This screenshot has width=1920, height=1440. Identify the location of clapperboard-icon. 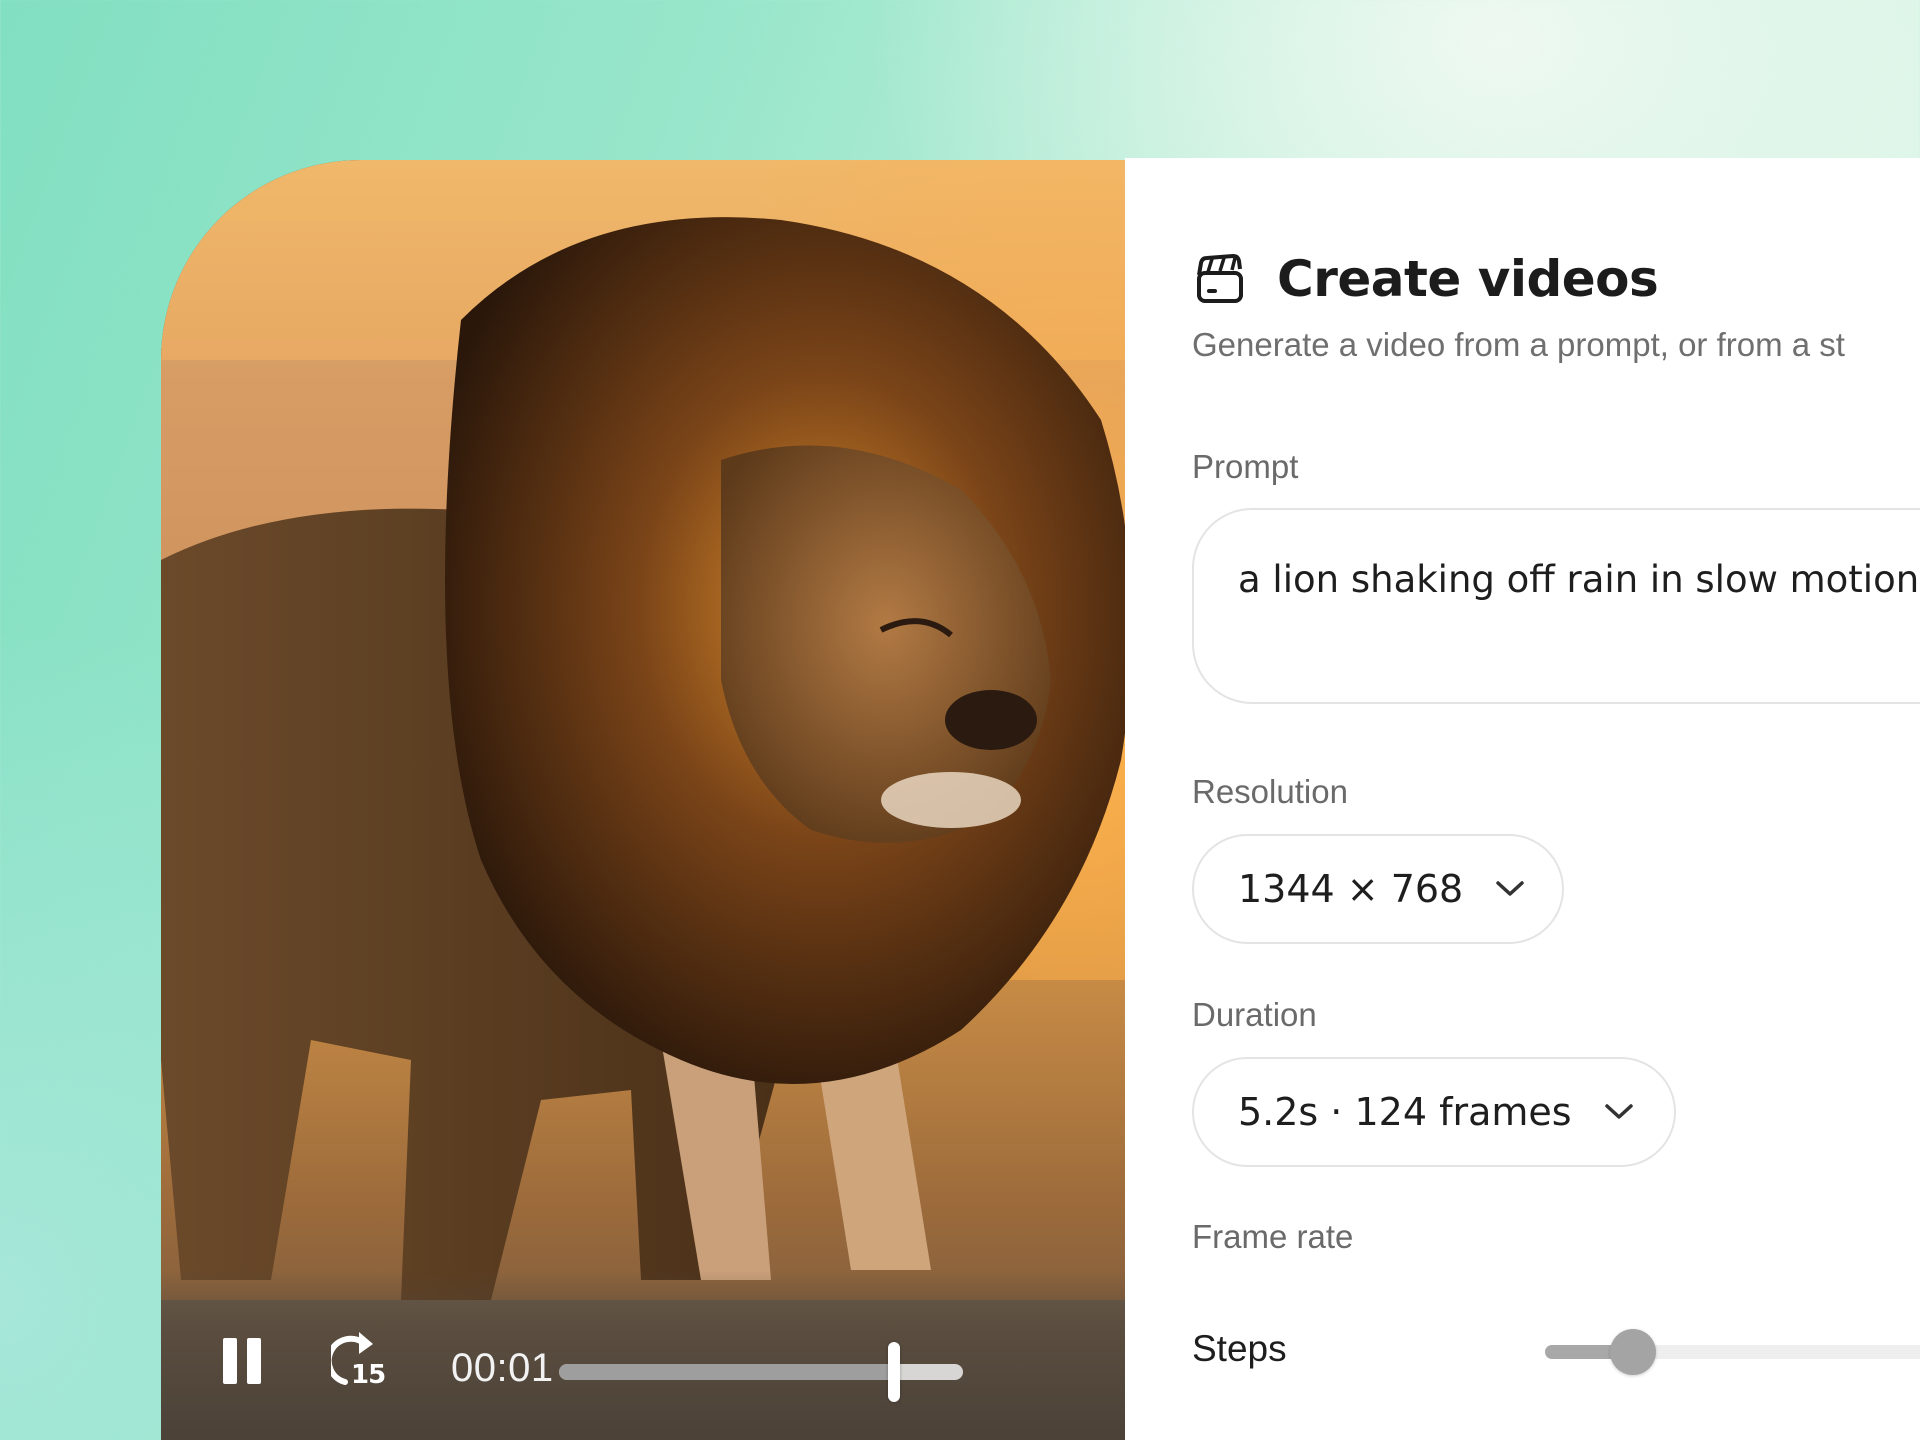
(1220, 278).